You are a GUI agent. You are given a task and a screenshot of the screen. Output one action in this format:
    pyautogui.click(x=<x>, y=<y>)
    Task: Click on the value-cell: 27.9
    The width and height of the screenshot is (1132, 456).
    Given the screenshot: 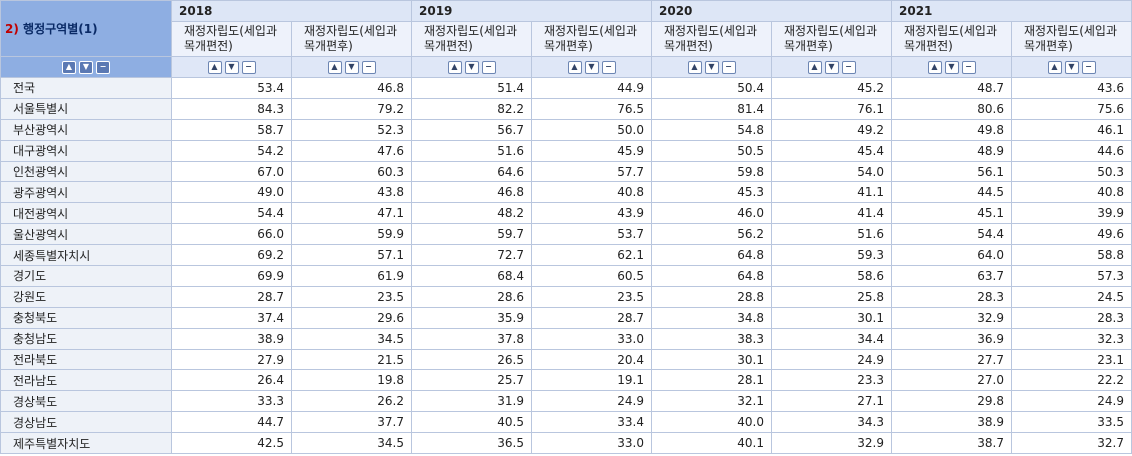 What is the action you would take?
    pyautogui.click(x=231, y=359)
    